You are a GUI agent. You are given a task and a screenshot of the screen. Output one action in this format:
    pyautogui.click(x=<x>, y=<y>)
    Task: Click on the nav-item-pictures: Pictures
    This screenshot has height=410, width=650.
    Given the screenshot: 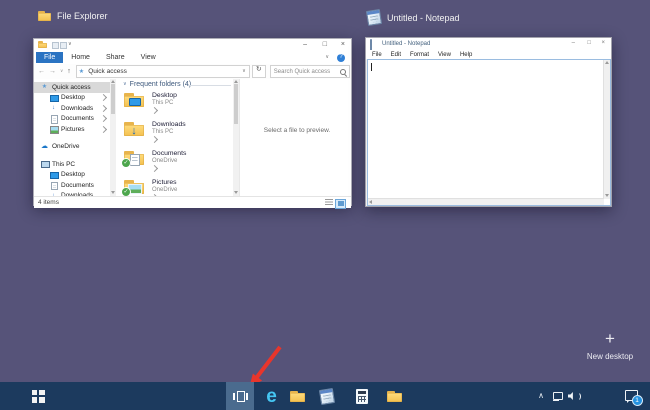 What is the action you would take?
    pyautogui.click(x=72, y=129)
    